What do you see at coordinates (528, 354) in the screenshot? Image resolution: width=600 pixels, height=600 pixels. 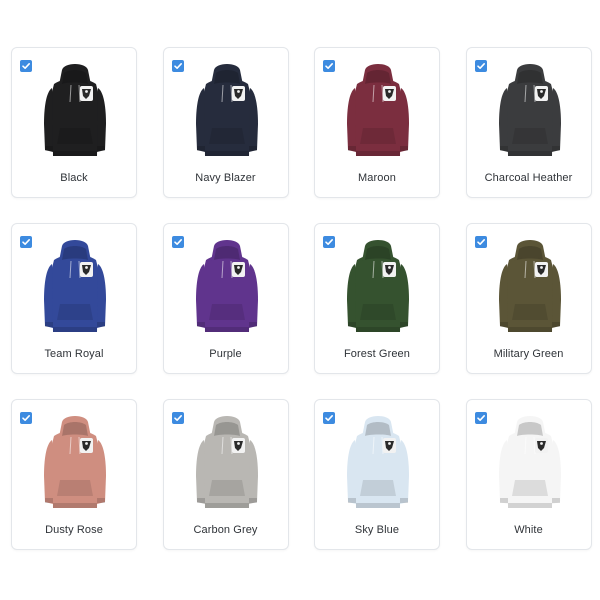 I see `variant-label: Military Green` at bounding box center [528, 354].